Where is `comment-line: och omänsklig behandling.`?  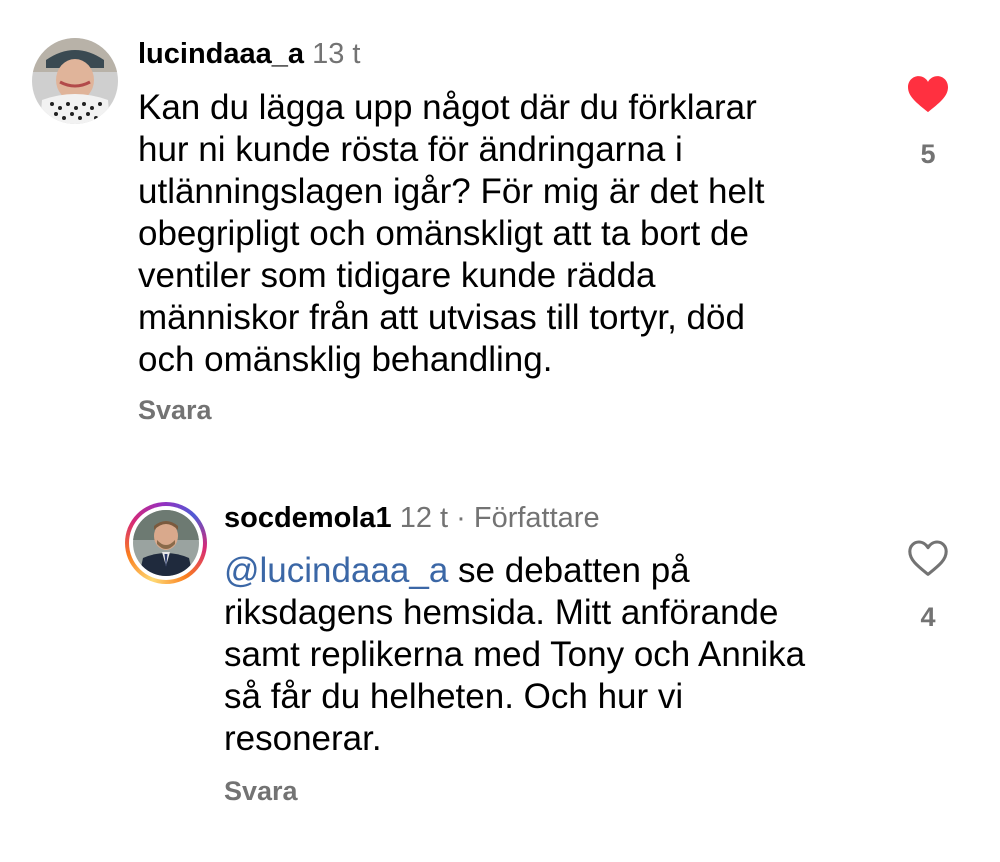 comment-line: och omänsklig behandling. is located at coordinates (345, 359).